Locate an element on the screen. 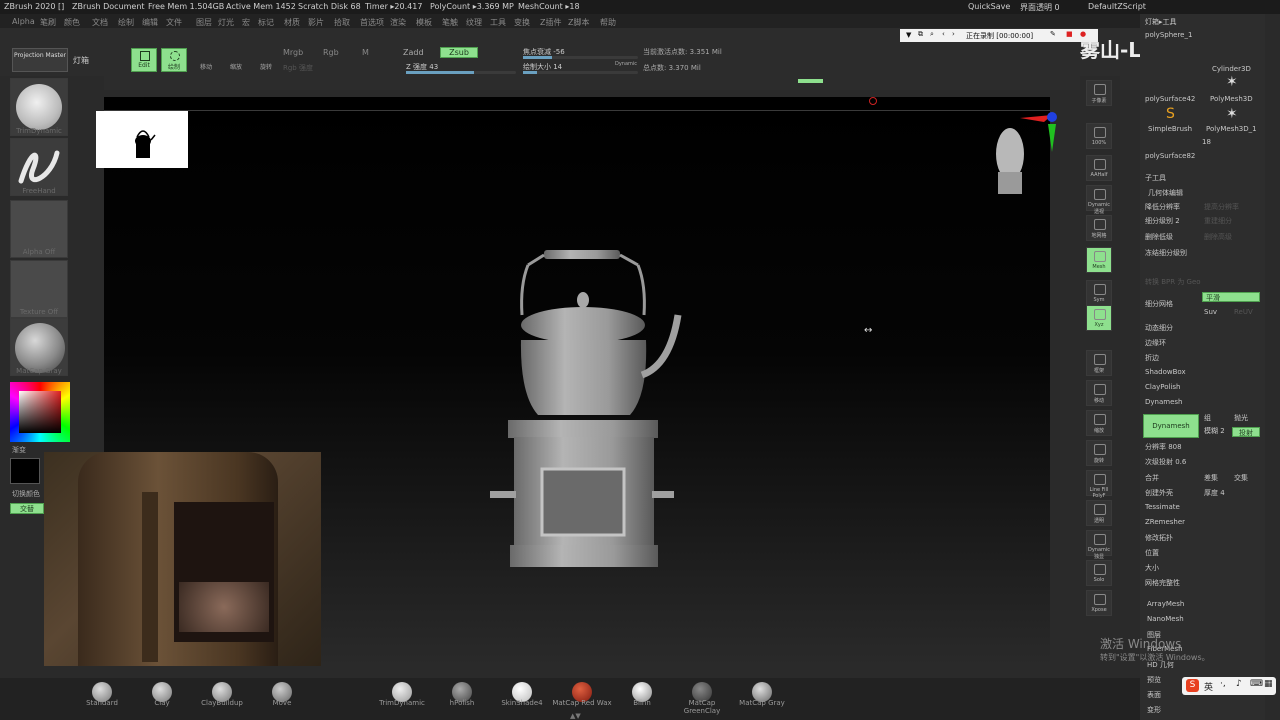 The width and height of the screenshot is (1280, 720). alternate-button: 交替 is located at coordinates (27, 508).